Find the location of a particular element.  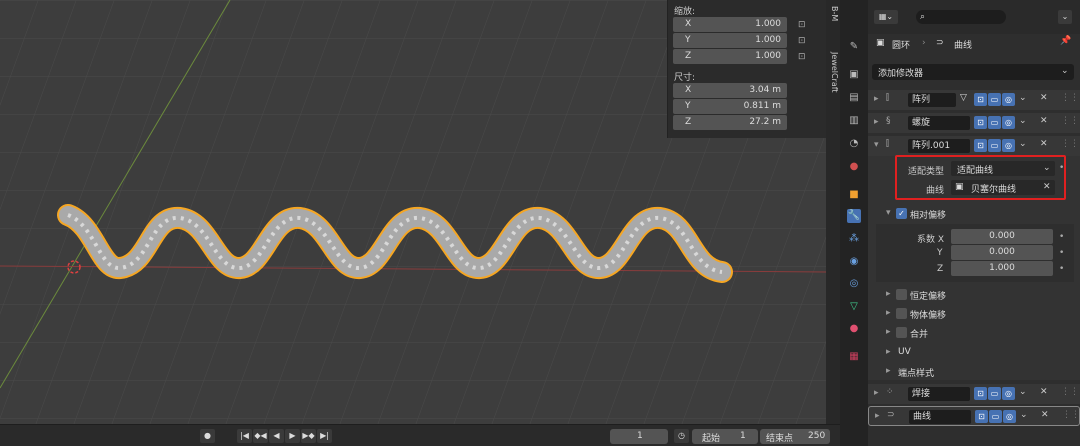

modifier-screw: ▸ § 螺旋 ⊡ ▭ ◎ ⌄ ✕ ⋮⋮ is located at coordinates (974, 123).